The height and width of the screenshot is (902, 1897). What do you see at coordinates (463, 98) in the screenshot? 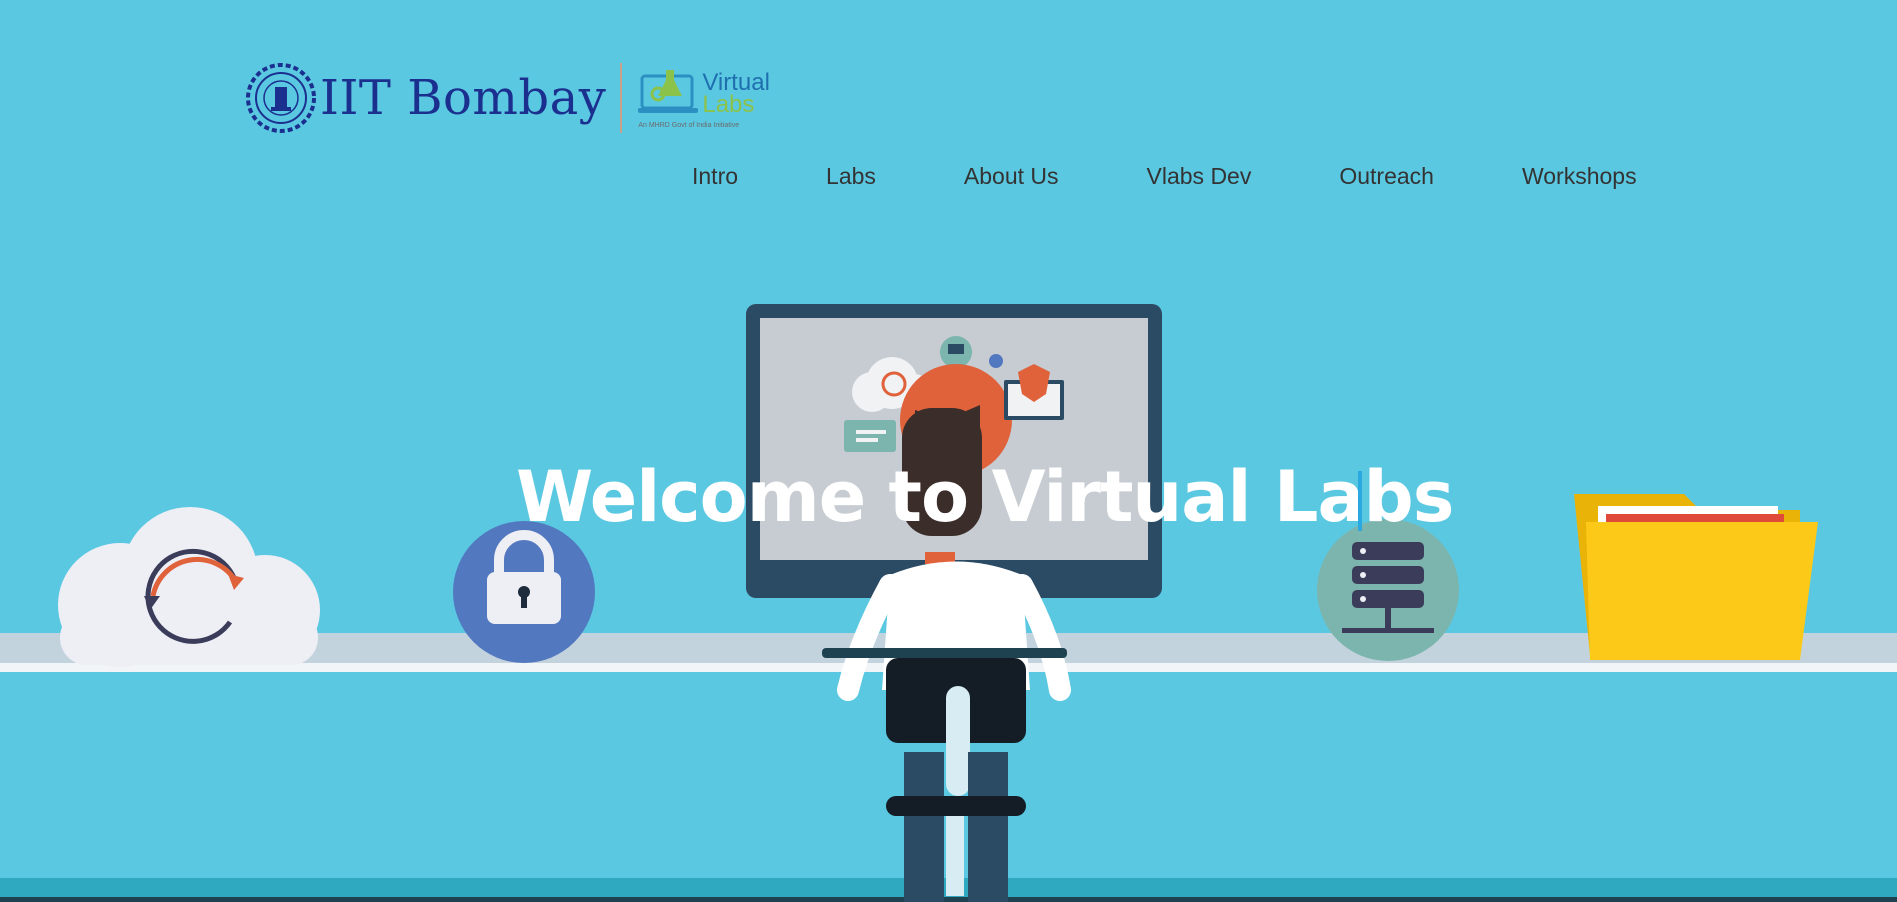
I see `institute-name: IIT Bombay` at bounding box center [463, 98].